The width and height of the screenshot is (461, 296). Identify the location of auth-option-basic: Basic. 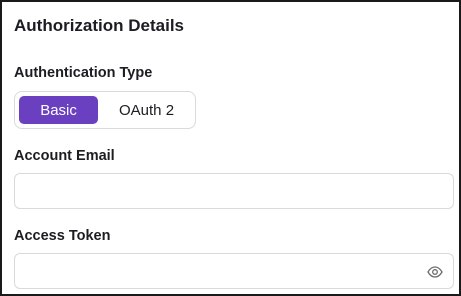
(59, 110).